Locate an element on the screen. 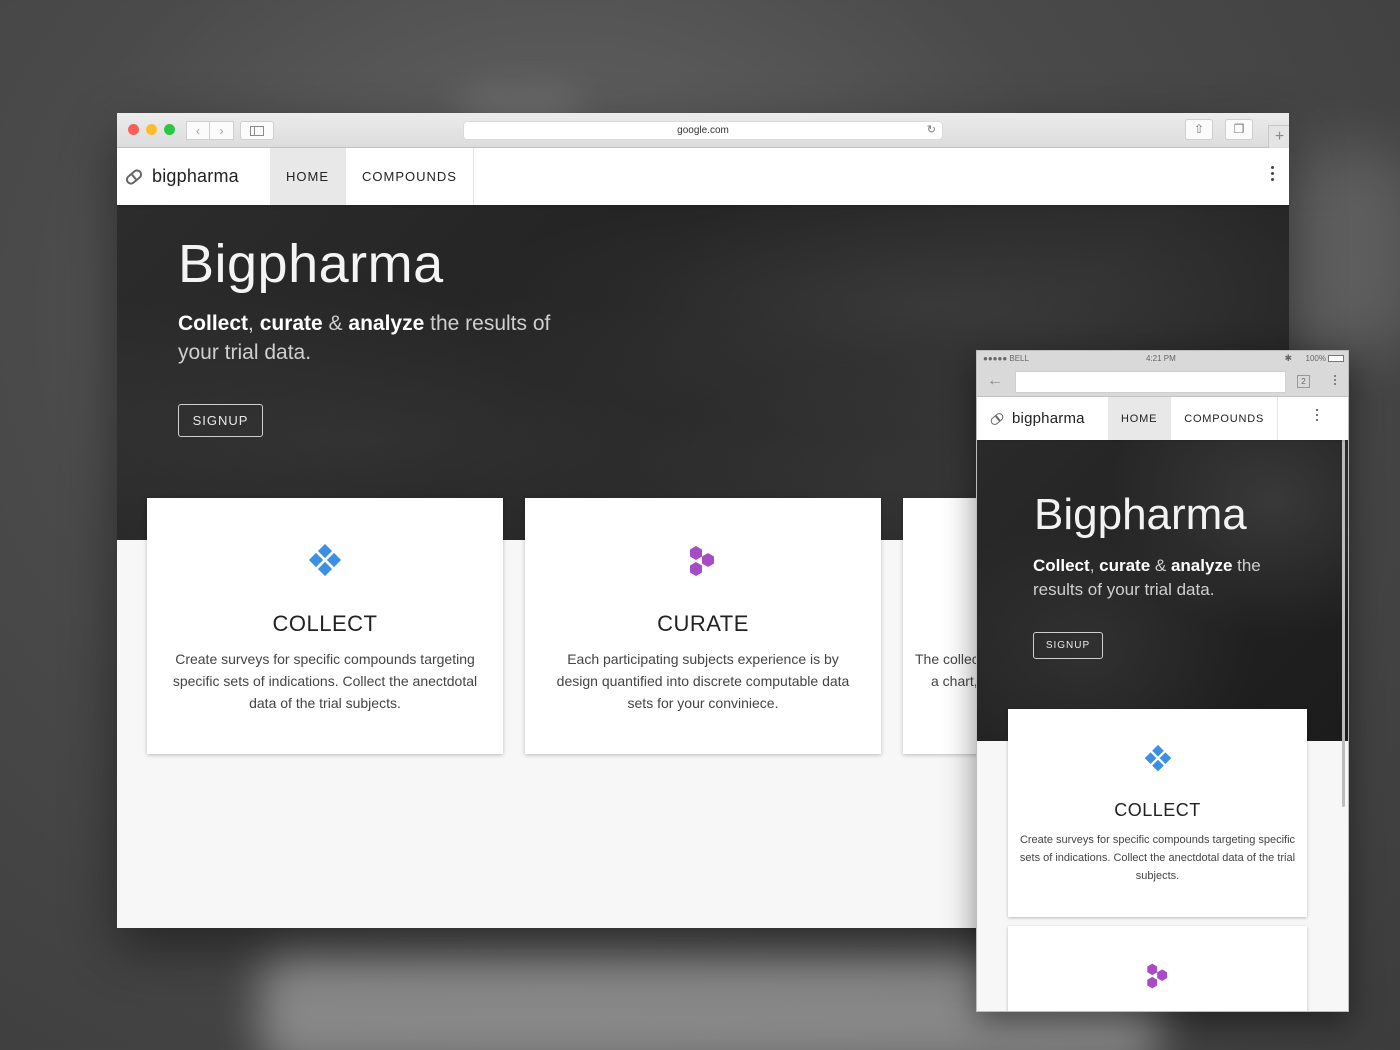 This screenshot has height=1050, width=1400. status-bar: ●●●●● BELL 4:21 PM ✱ 100% is located at coordinates (1162, 359).